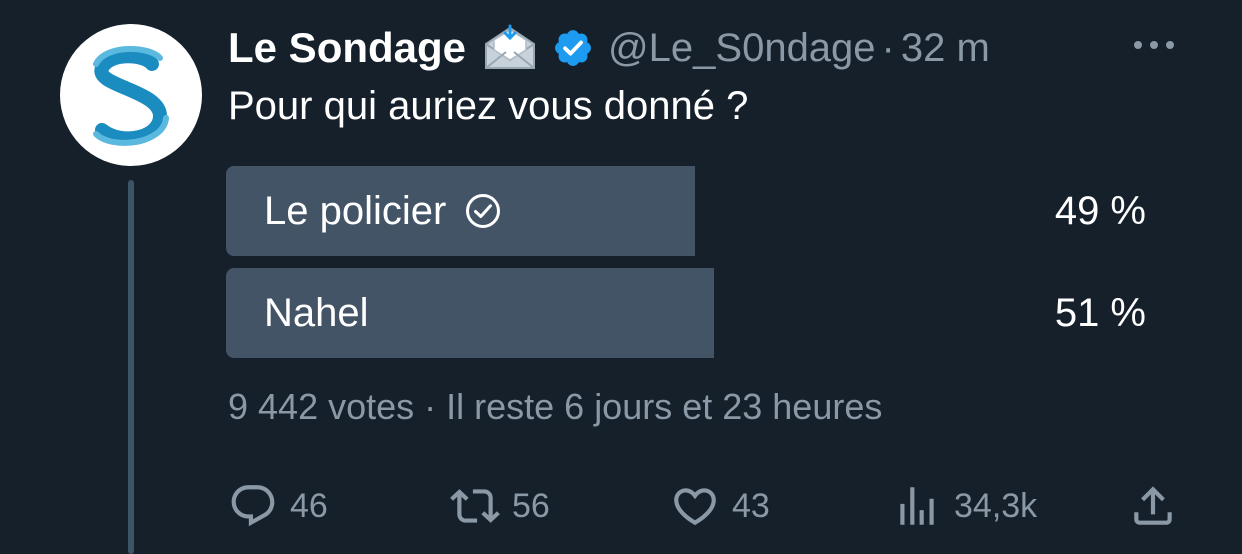 The image size is (1242, 554). Describe the element at coordinates (475, 506) in the screenshot. I see `retweet-icon` at that location.